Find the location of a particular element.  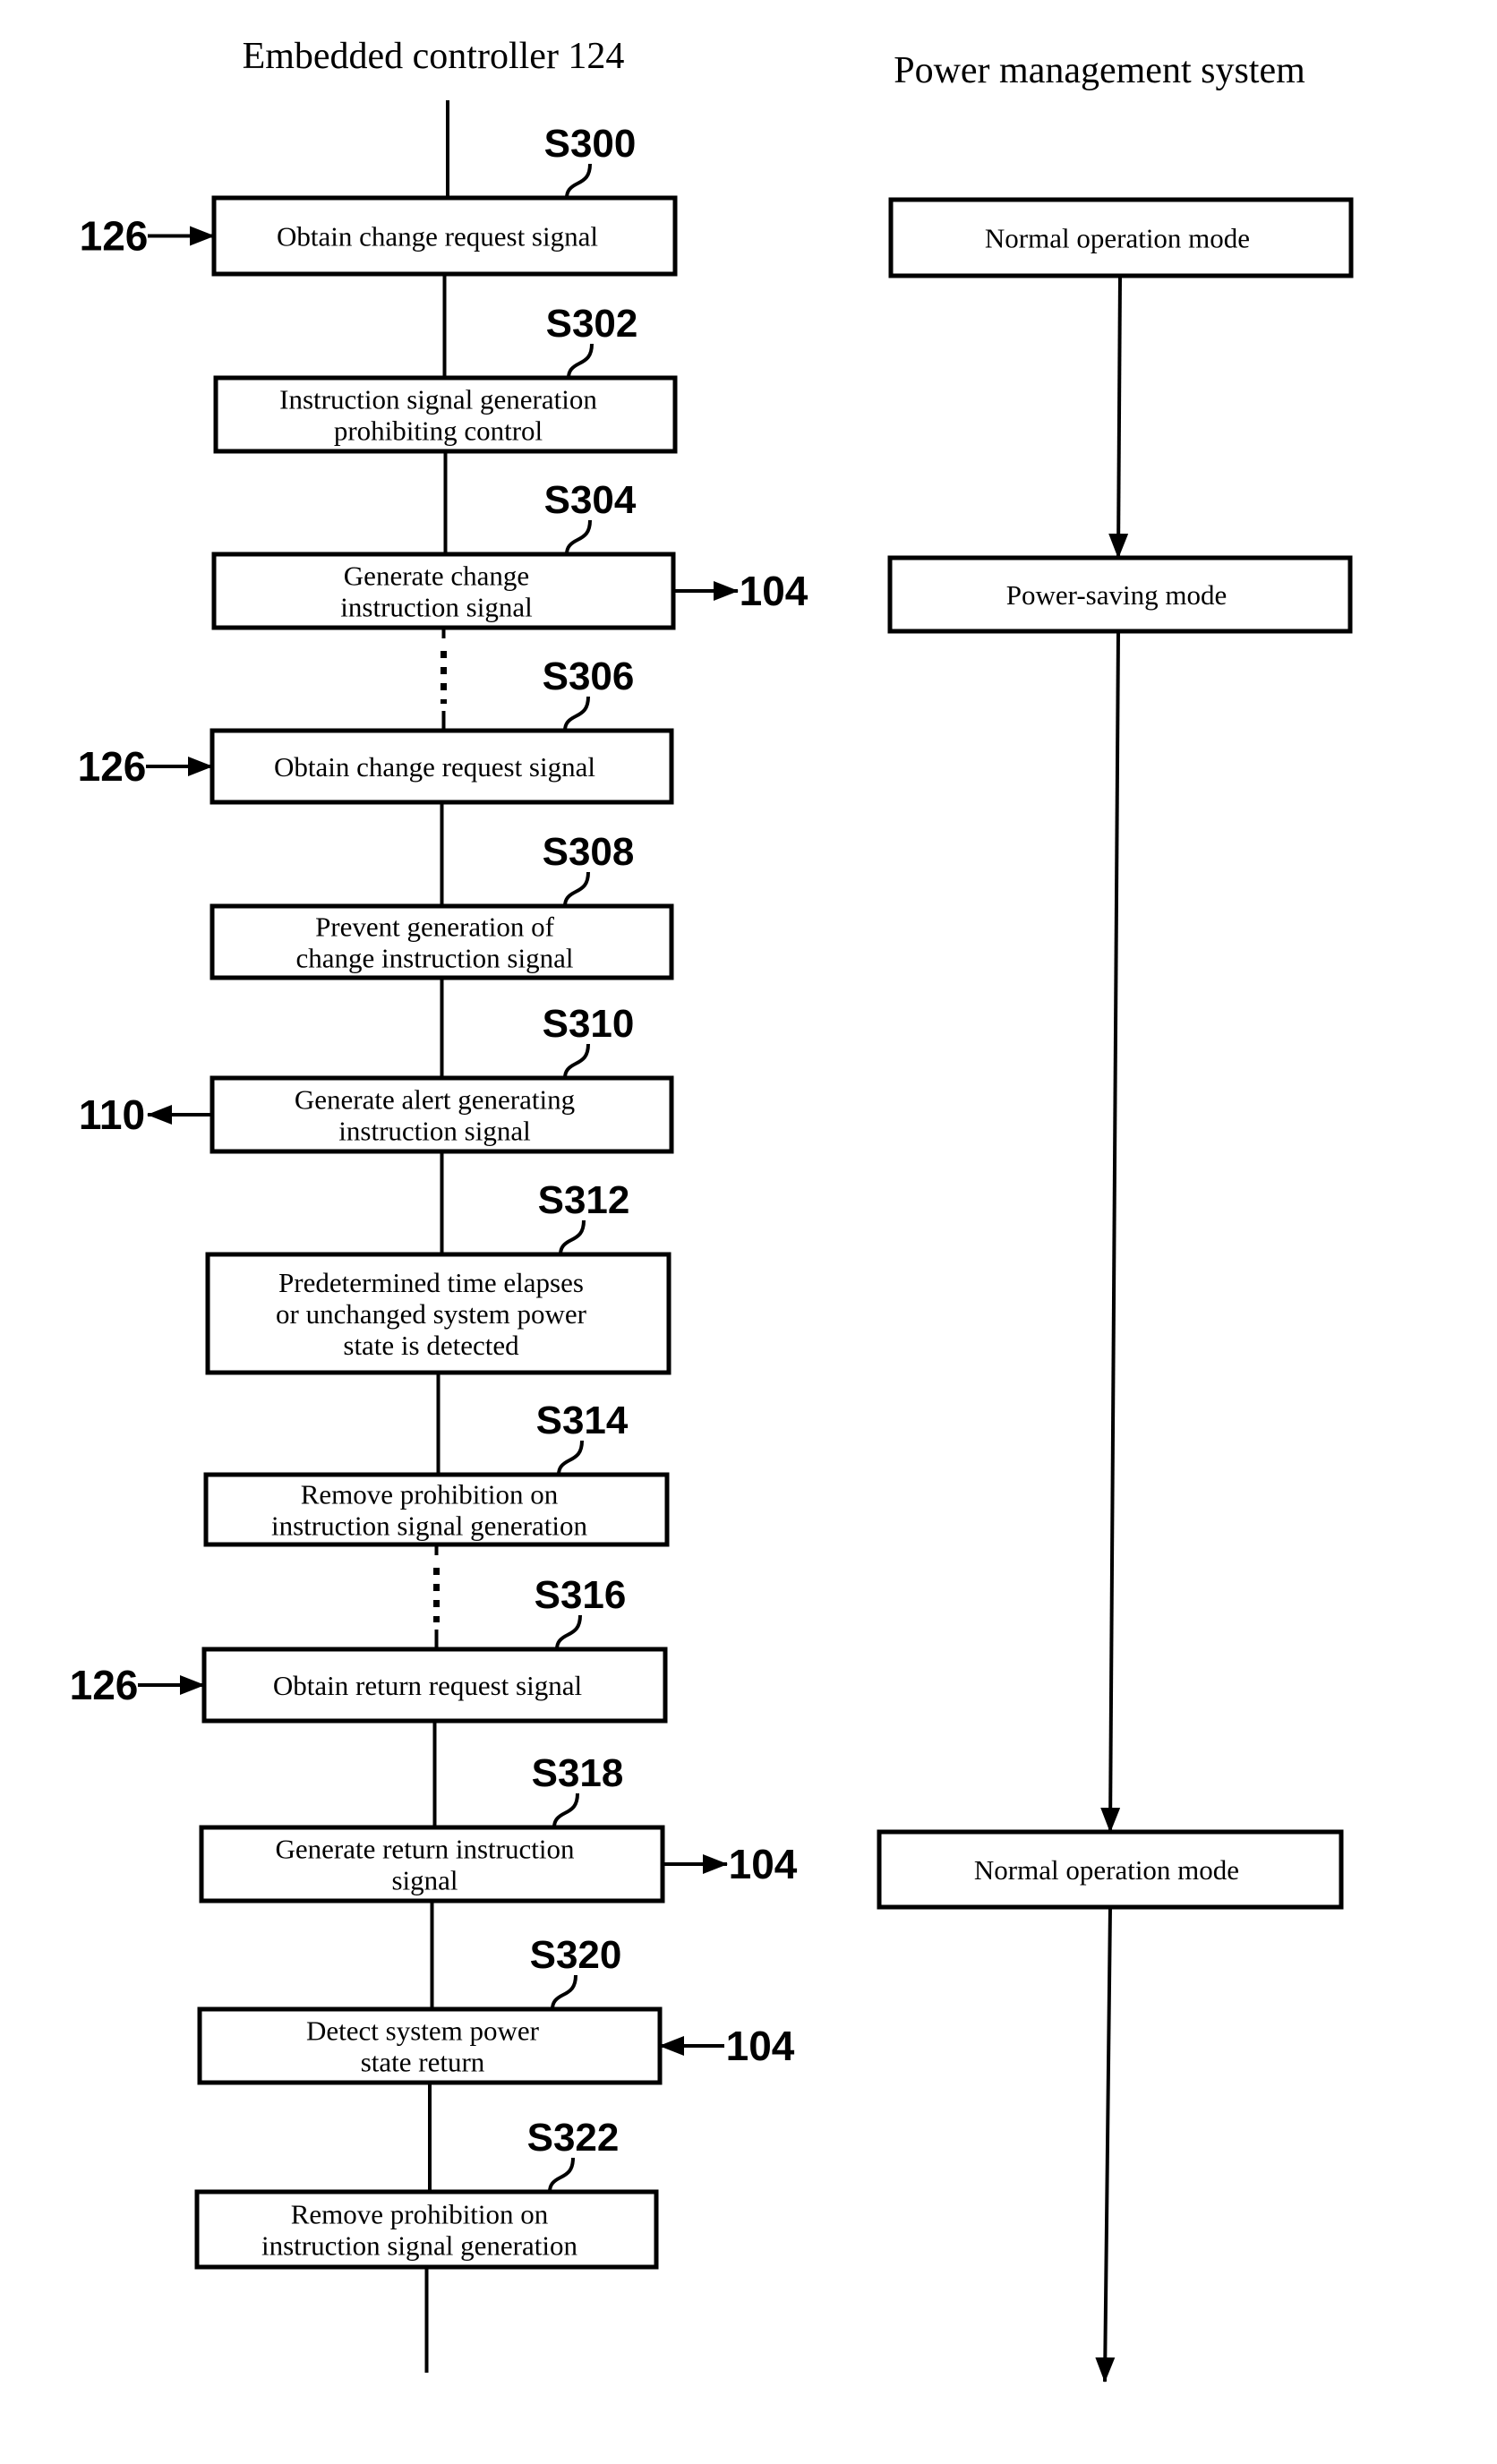

step-label: S306 is located at coordinates (589, 676).